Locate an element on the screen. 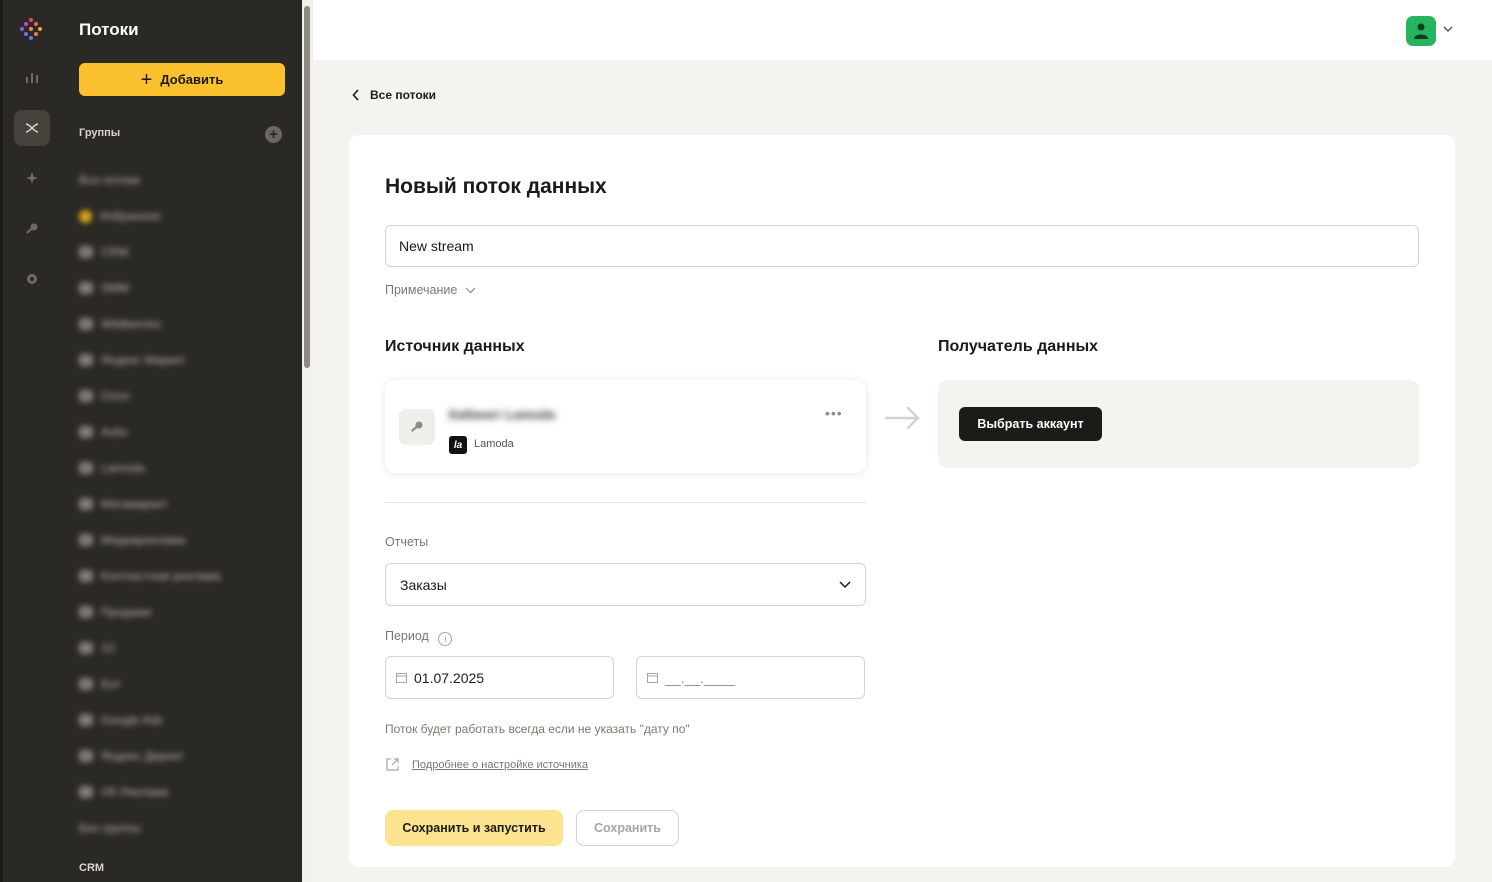  group-label: Медиареклама is located at coordinates (143, 540).